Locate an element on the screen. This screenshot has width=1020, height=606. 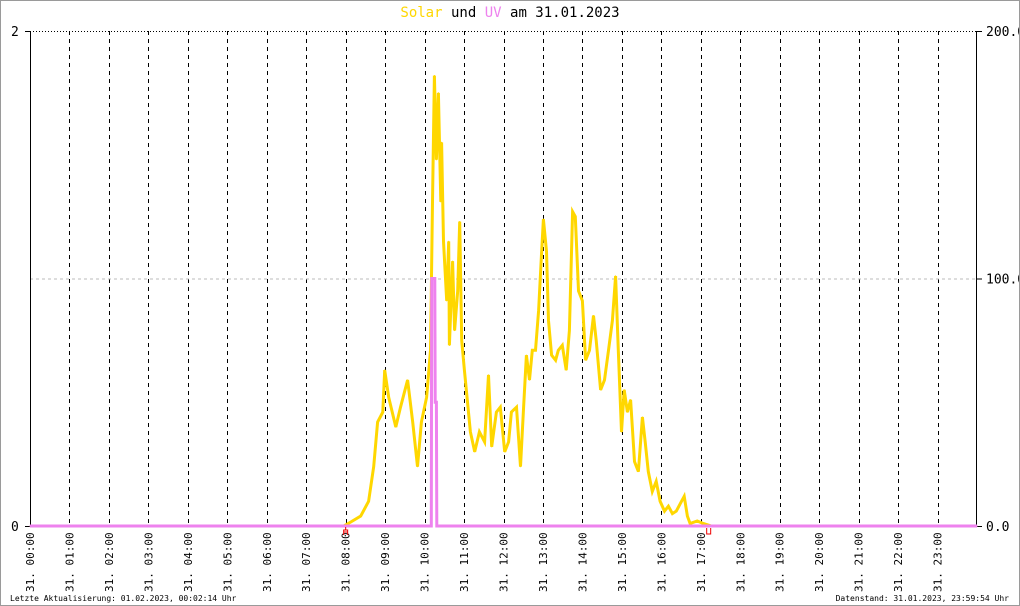
y-tick-label-right: 200.0 is located at coordinates (1002, 32).